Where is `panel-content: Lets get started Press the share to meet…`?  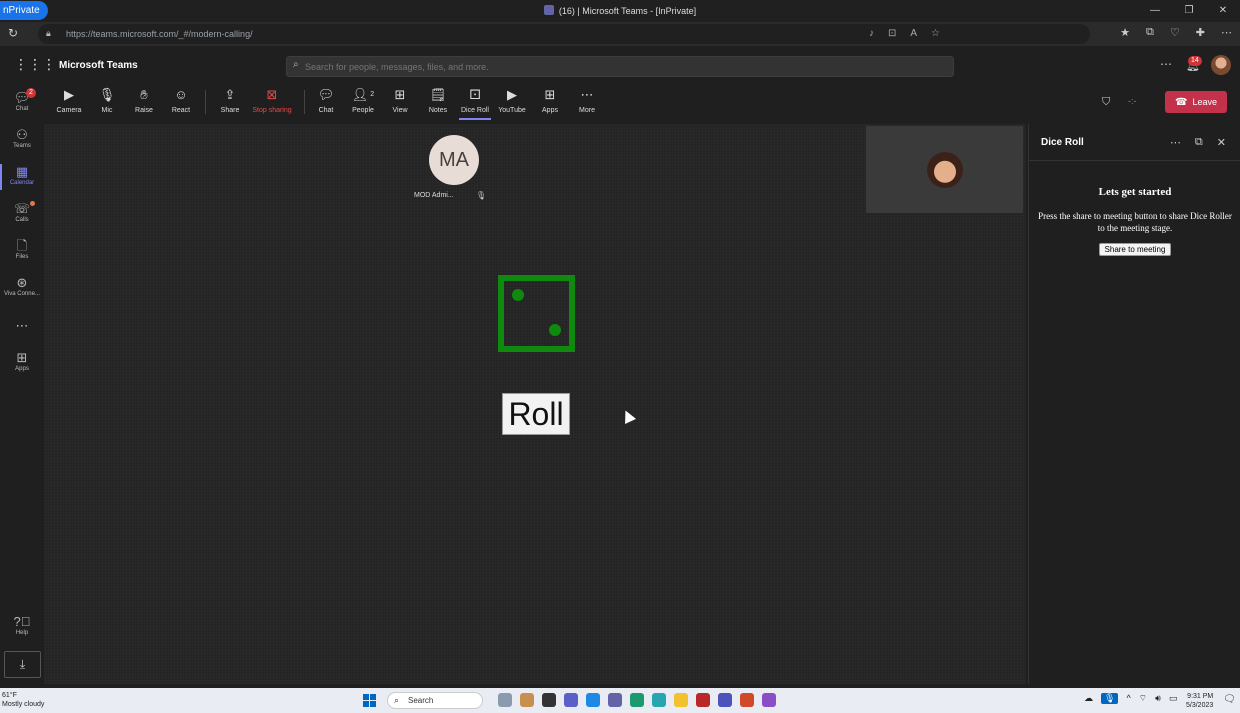 panel-content: Lets get started Press the share to meet… is located at coordinates (1135, 221).